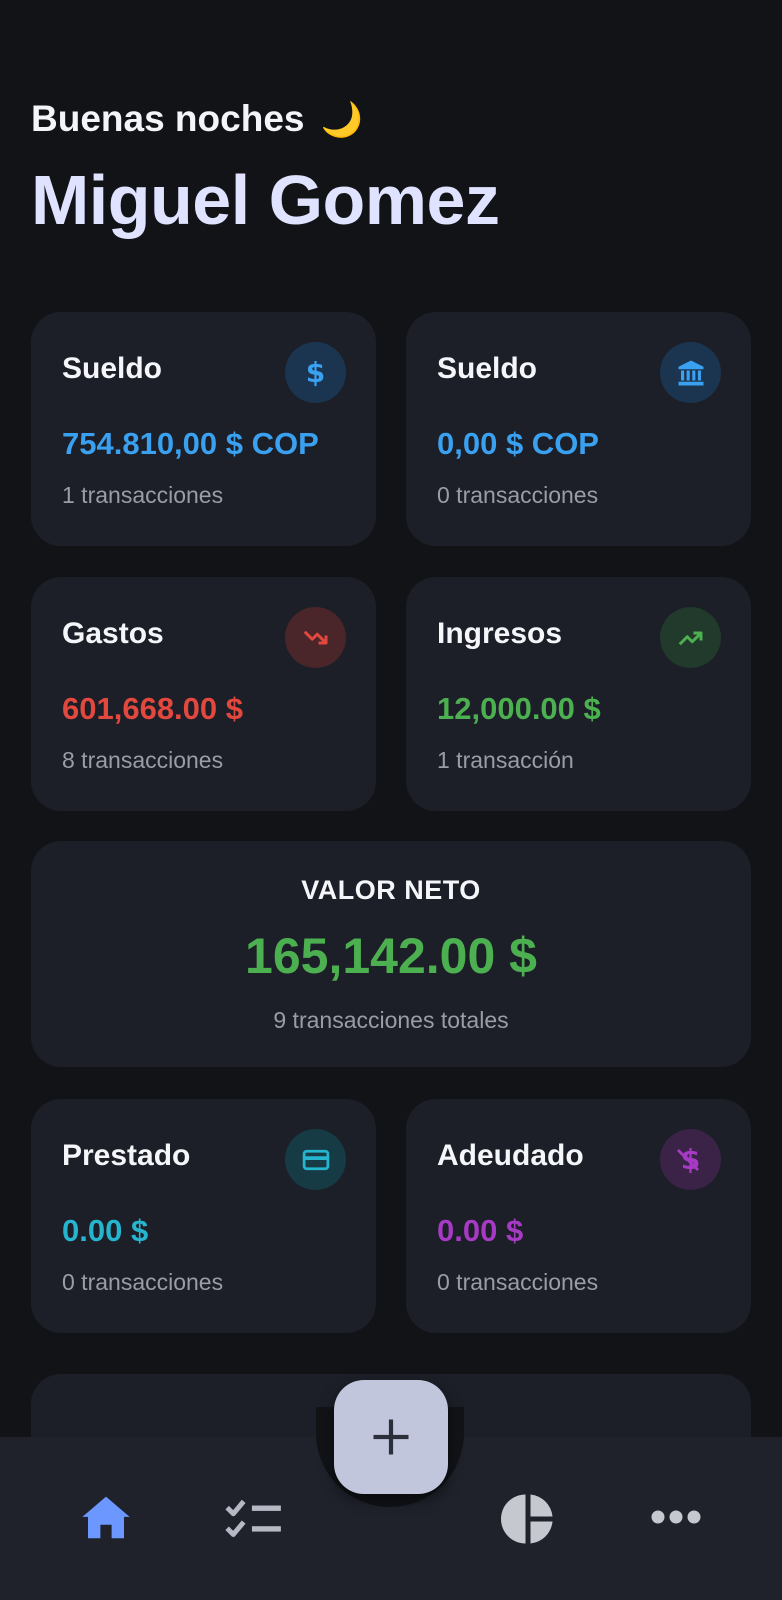 Image resolution: width=782 pixels, height=1600 pixels. I want to click on greeting: Buenas noches 🌙, so click(197, 119).